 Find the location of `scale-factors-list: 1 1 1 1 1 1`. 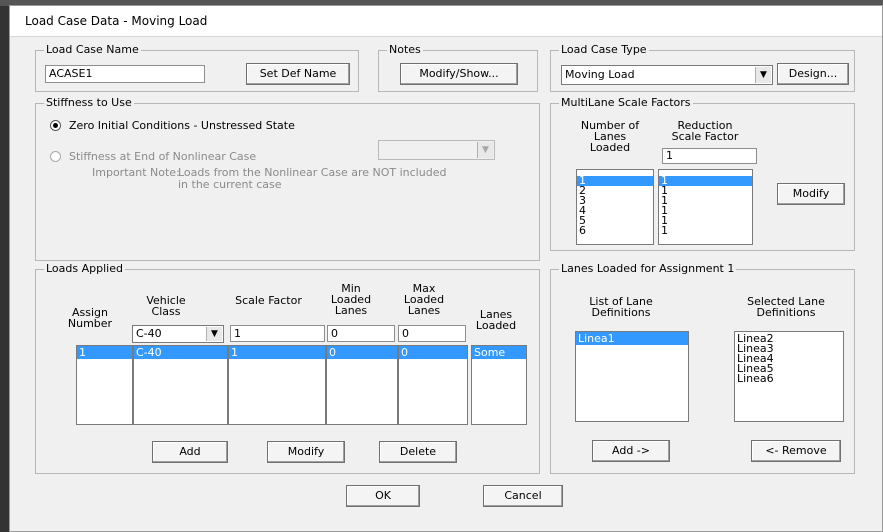

scale-factors-list: 1 1 1 1 1 1 is located at coordinates (705, 207).